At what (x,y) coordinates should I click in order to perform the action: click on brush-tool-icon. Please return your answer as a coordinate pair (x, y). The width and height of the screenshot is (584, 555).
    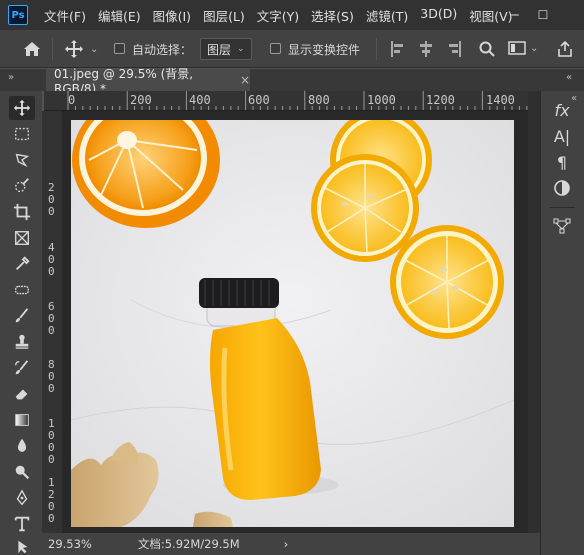
    Looking at the image, I should click on (22, 316).